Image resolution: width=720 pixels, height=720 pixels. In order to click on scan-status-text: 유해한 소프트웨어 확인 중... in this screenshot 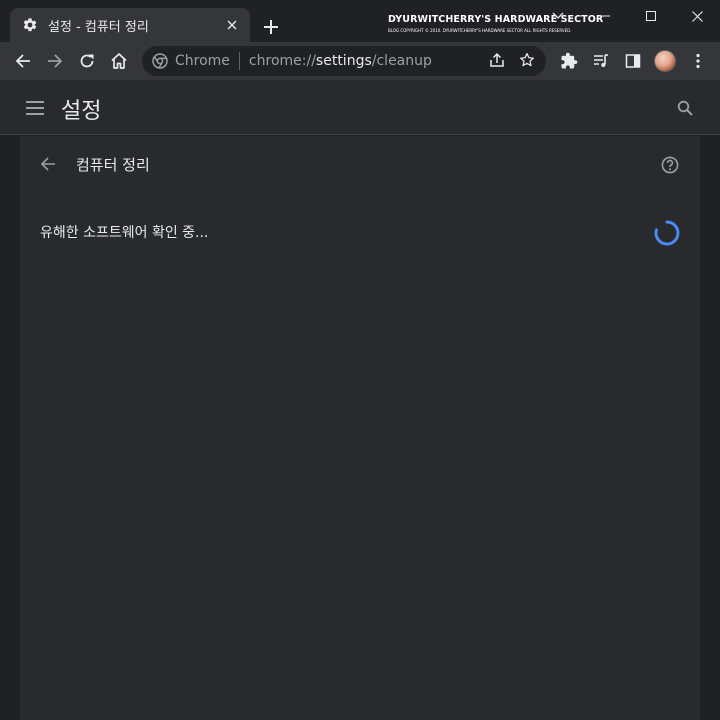, I will do `click(124, 233)`.